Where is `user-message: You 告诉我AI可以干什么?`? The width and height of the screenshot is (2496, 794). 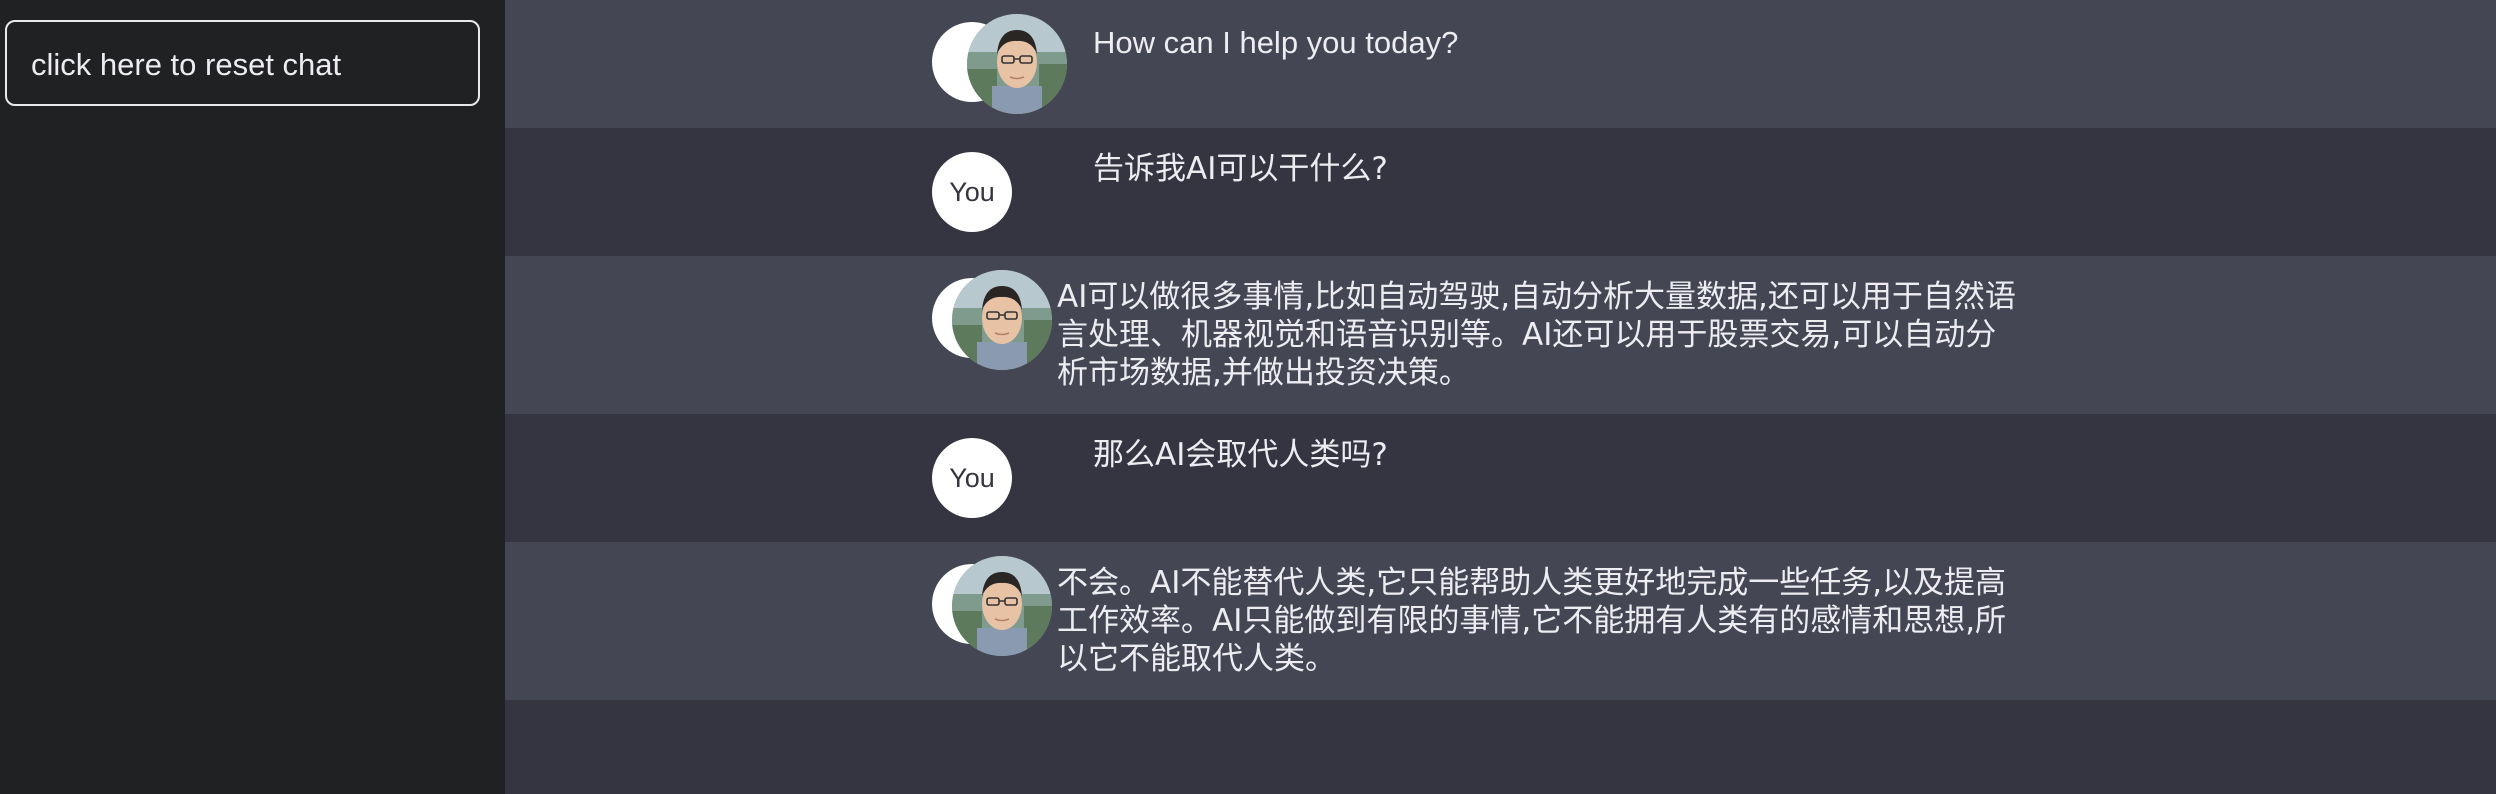 user-message: You 告诉我AI可以干什么? is located at coordinates (1500, 192).